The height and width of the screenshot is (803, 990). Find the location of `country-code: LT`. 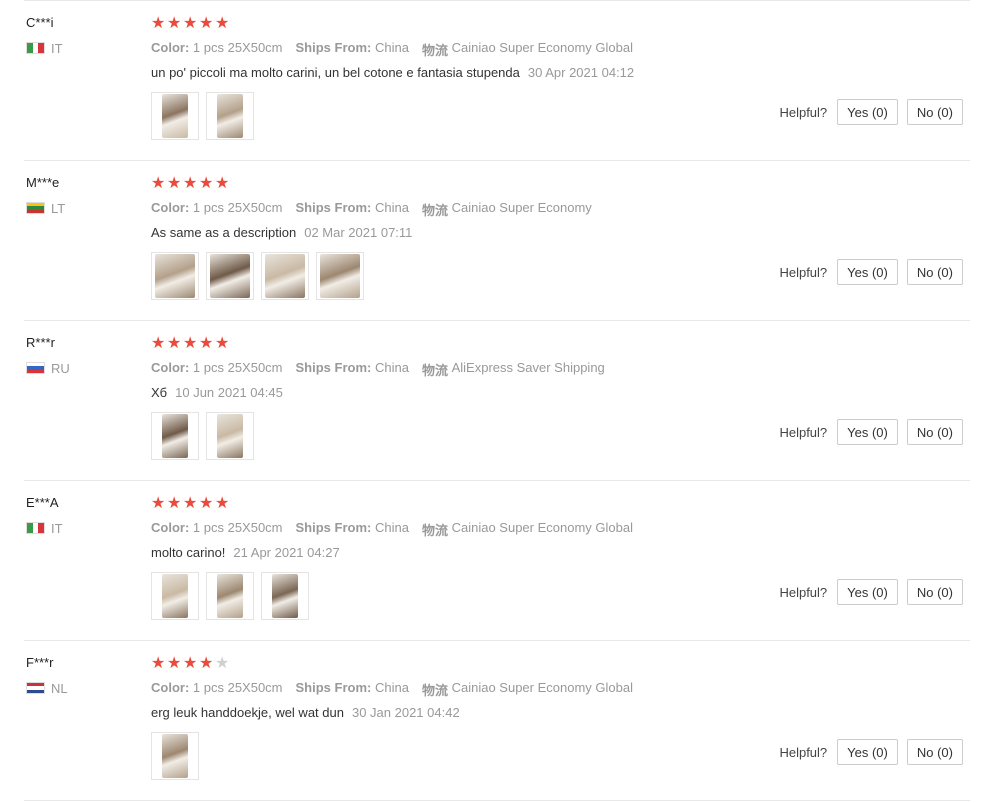

country-code: LT is located at coordinates (58, 208).